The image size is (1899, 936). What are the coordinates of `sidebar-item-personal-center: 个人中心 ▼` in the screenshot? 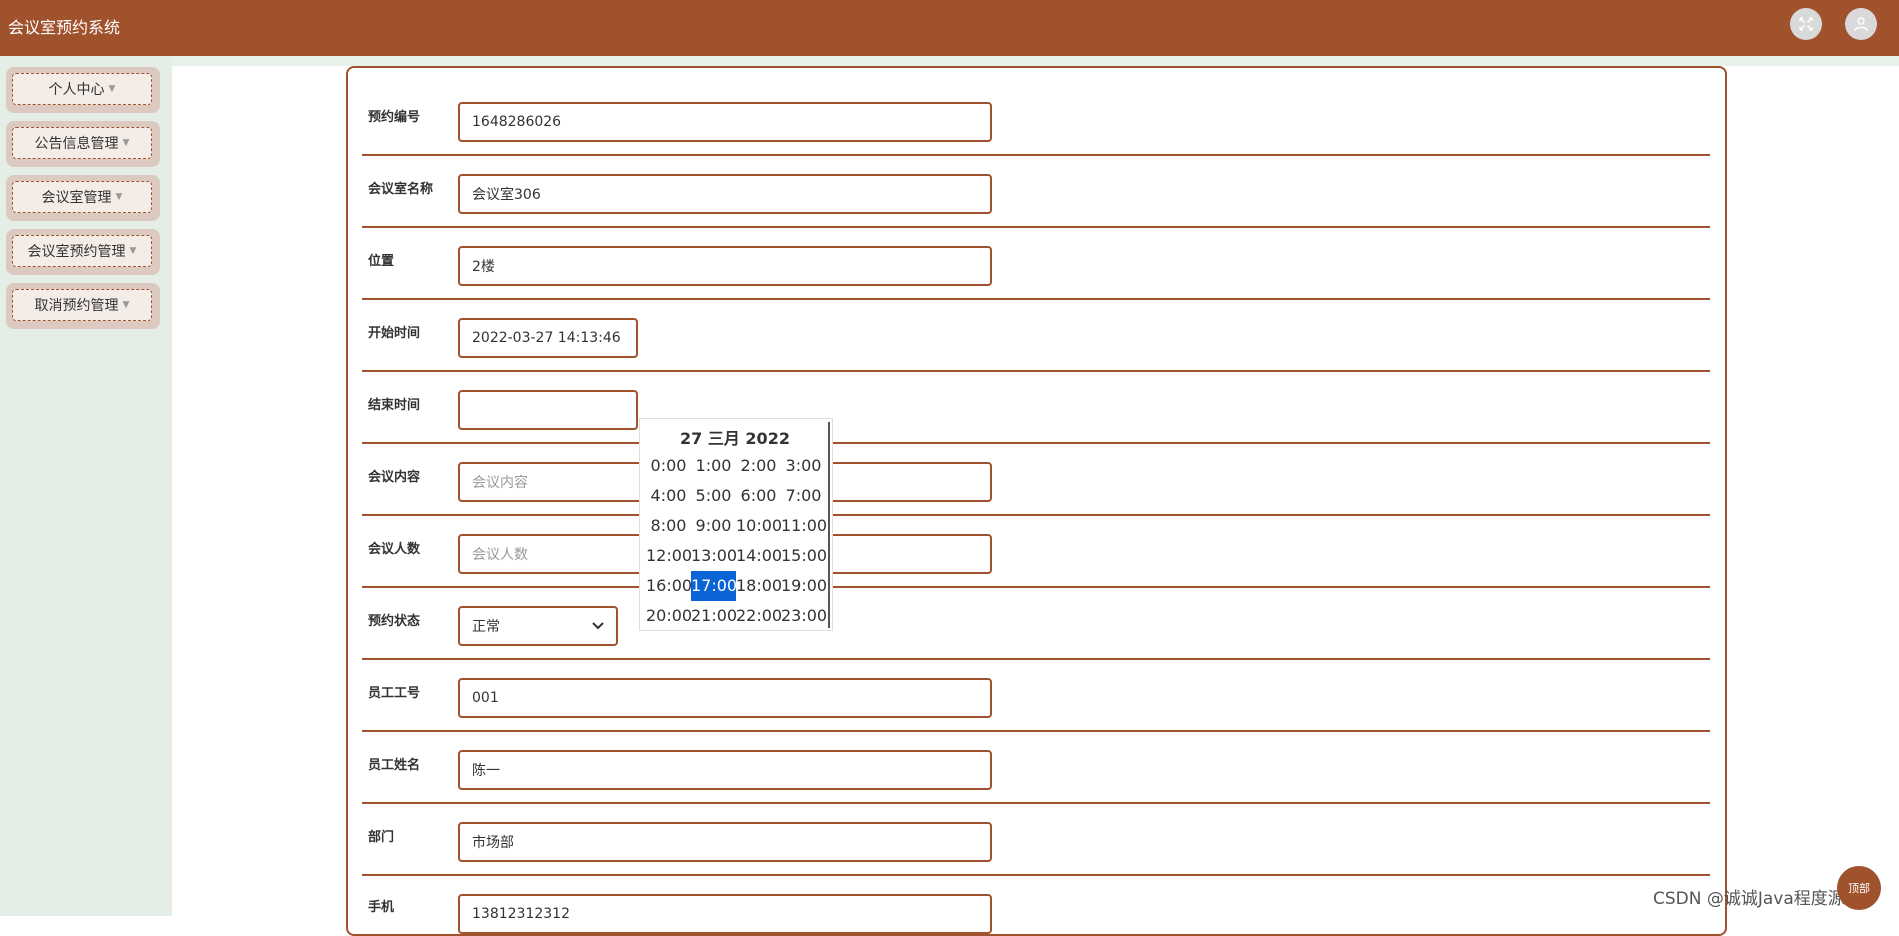 It's located at (83, 90).